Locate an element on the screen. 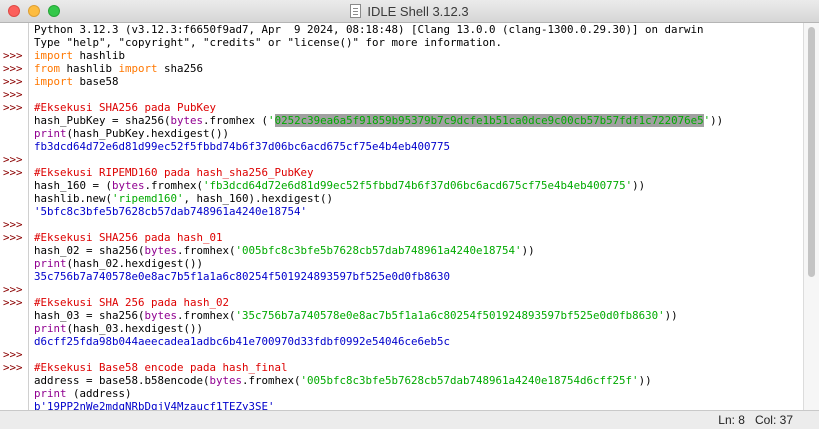  code-token: hash_02 = sha256( is located at coordinates (89, 250).